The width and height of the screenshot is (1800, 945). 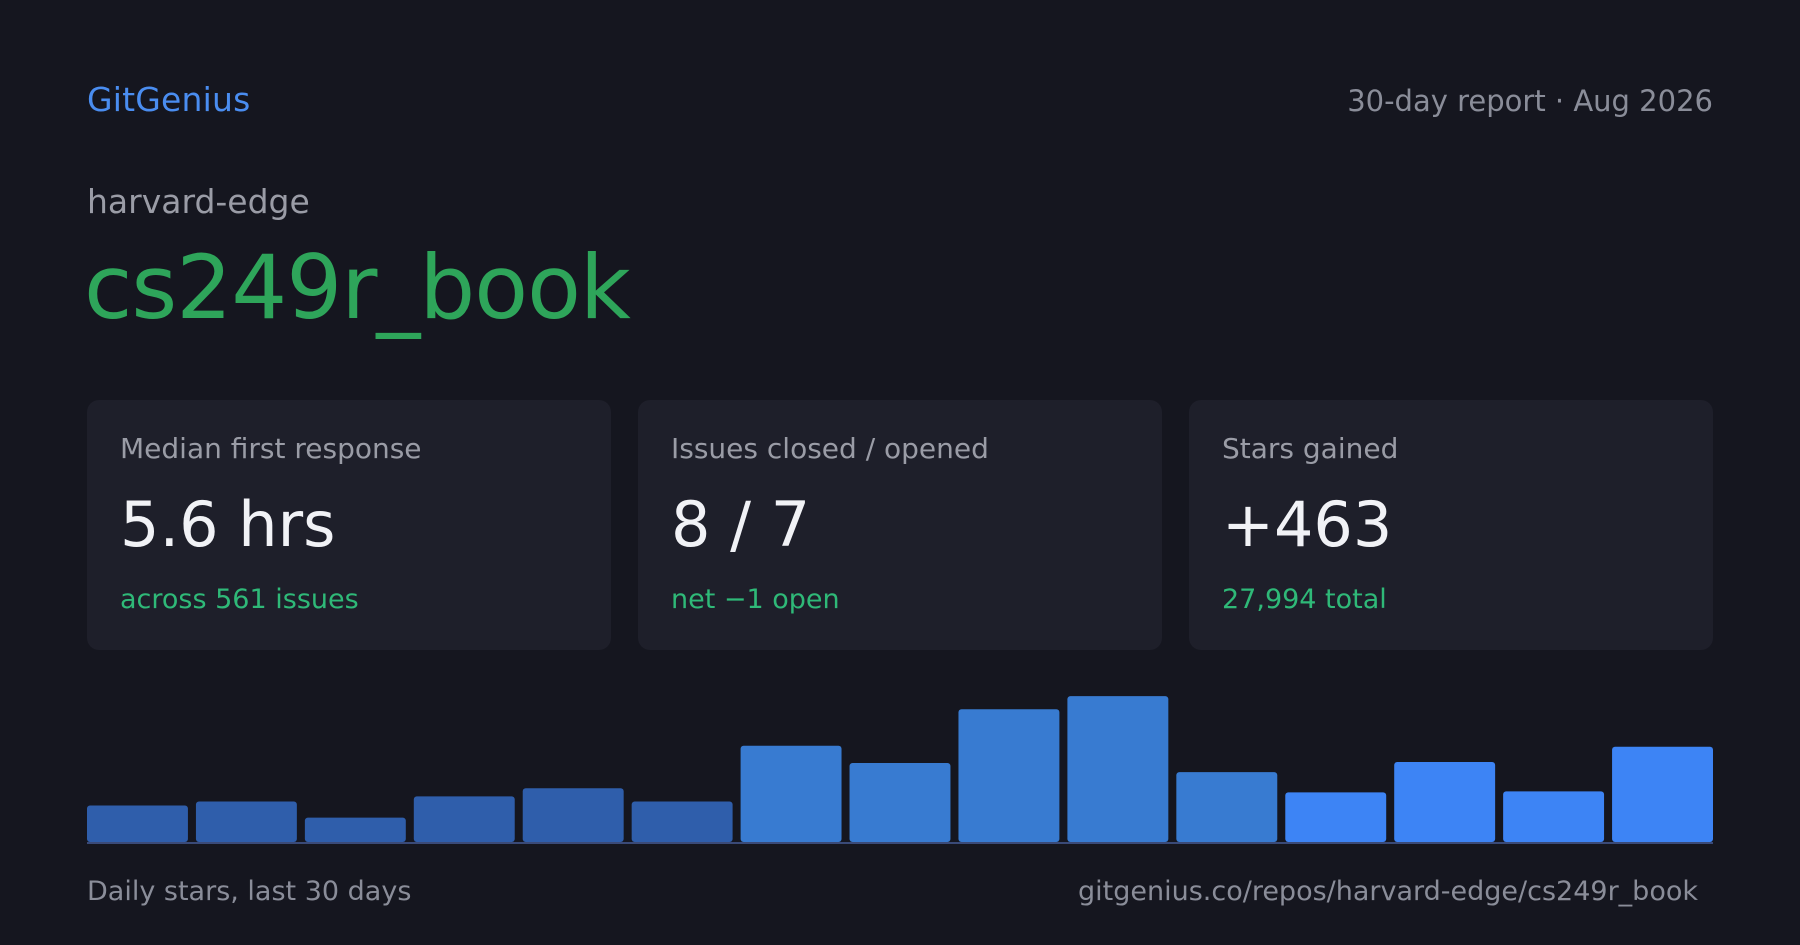 I want to click on chart-caption: Daily stars, last 30 days, so click(x=249, y=891).